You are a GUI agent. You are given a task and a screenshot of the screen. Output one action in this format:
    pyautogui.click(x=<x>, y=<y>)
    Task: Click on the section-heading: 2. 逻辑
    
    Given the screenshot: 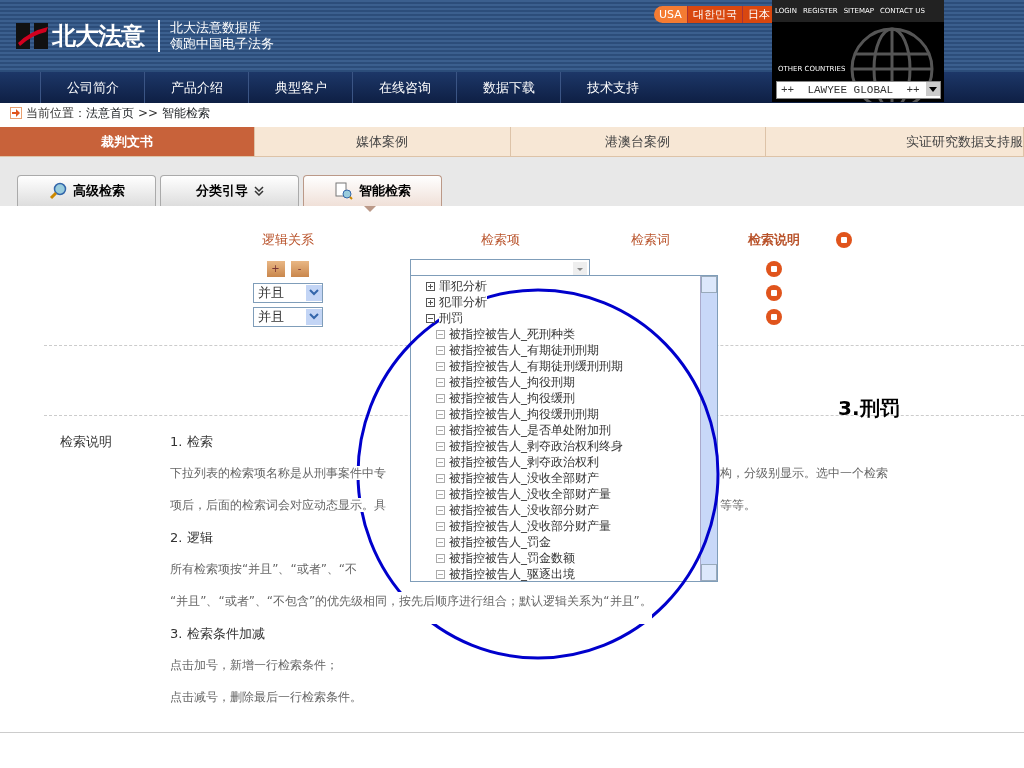 What is the action you would take?
    pyautogui.click(x=191, y=537)
    